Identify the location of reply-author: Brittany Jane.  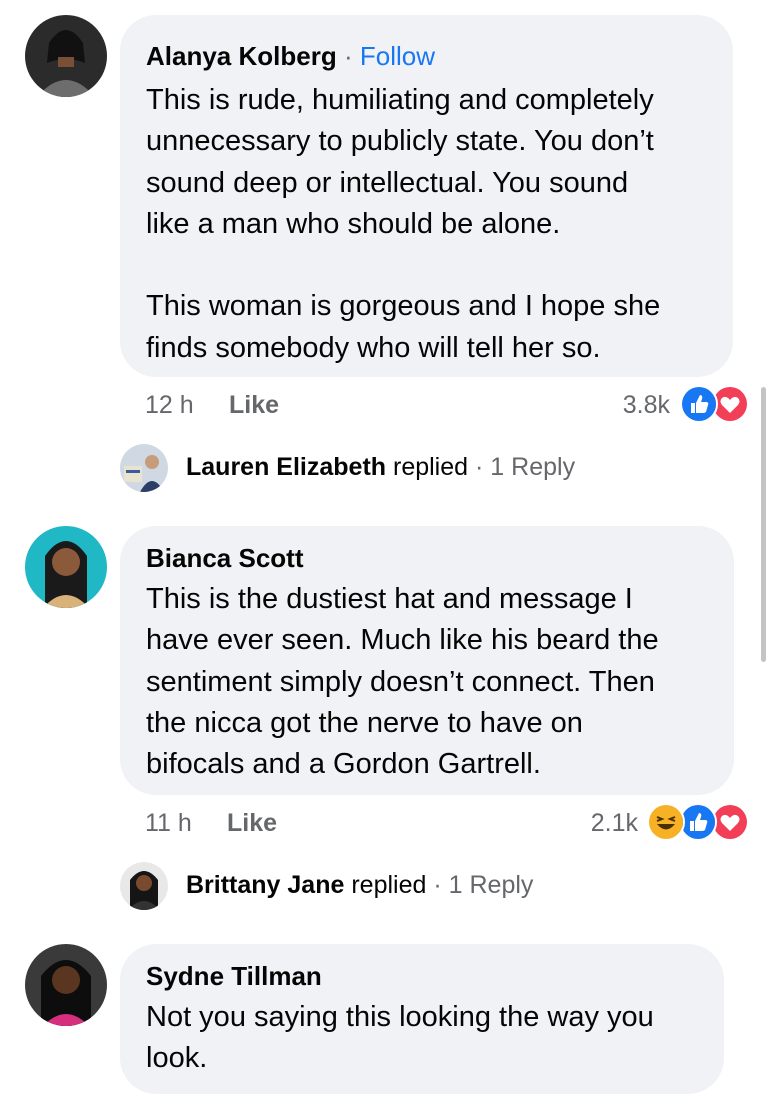
(265, 885).